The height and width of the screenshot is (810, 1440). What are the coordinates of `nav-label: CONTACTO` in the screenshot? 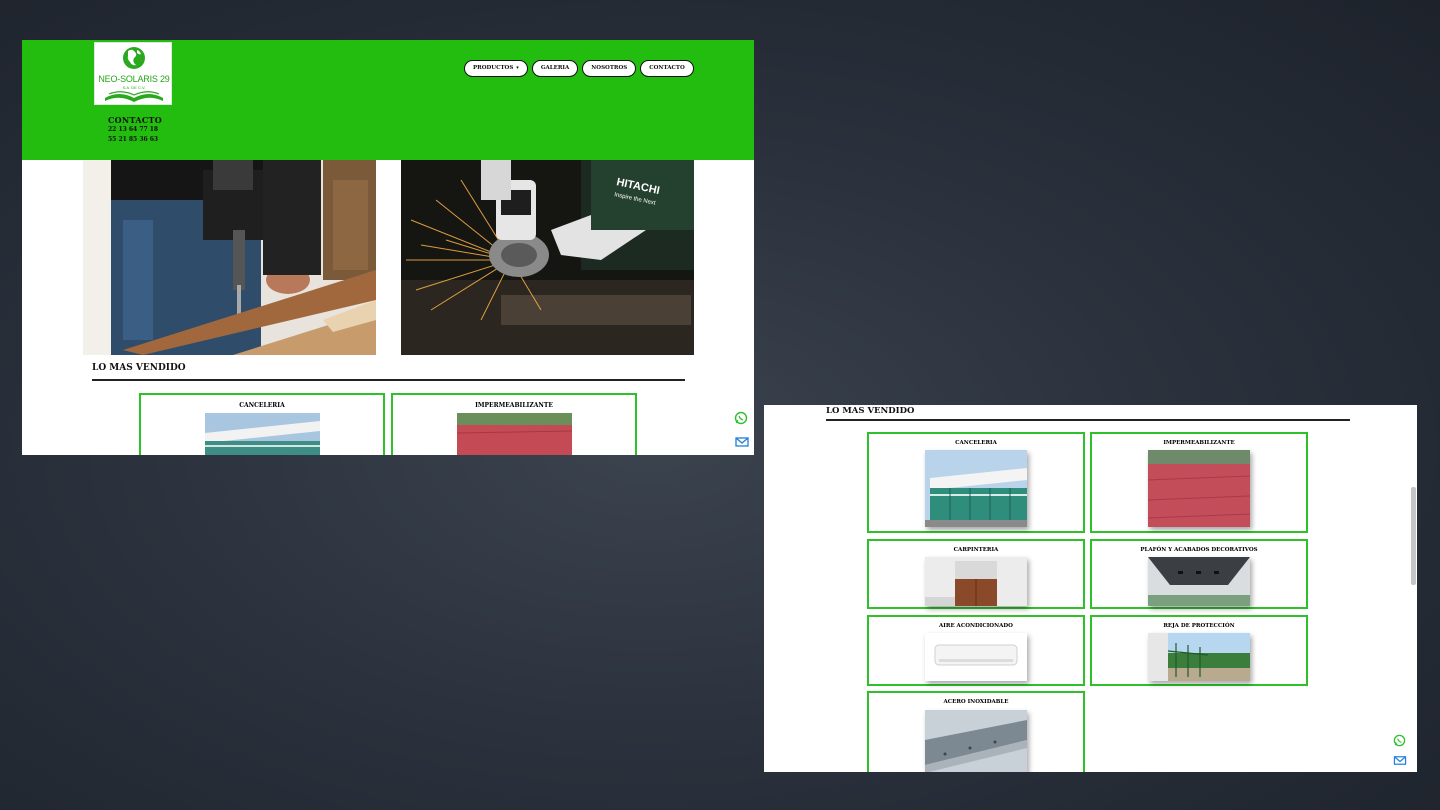 It's located at (667, 68).